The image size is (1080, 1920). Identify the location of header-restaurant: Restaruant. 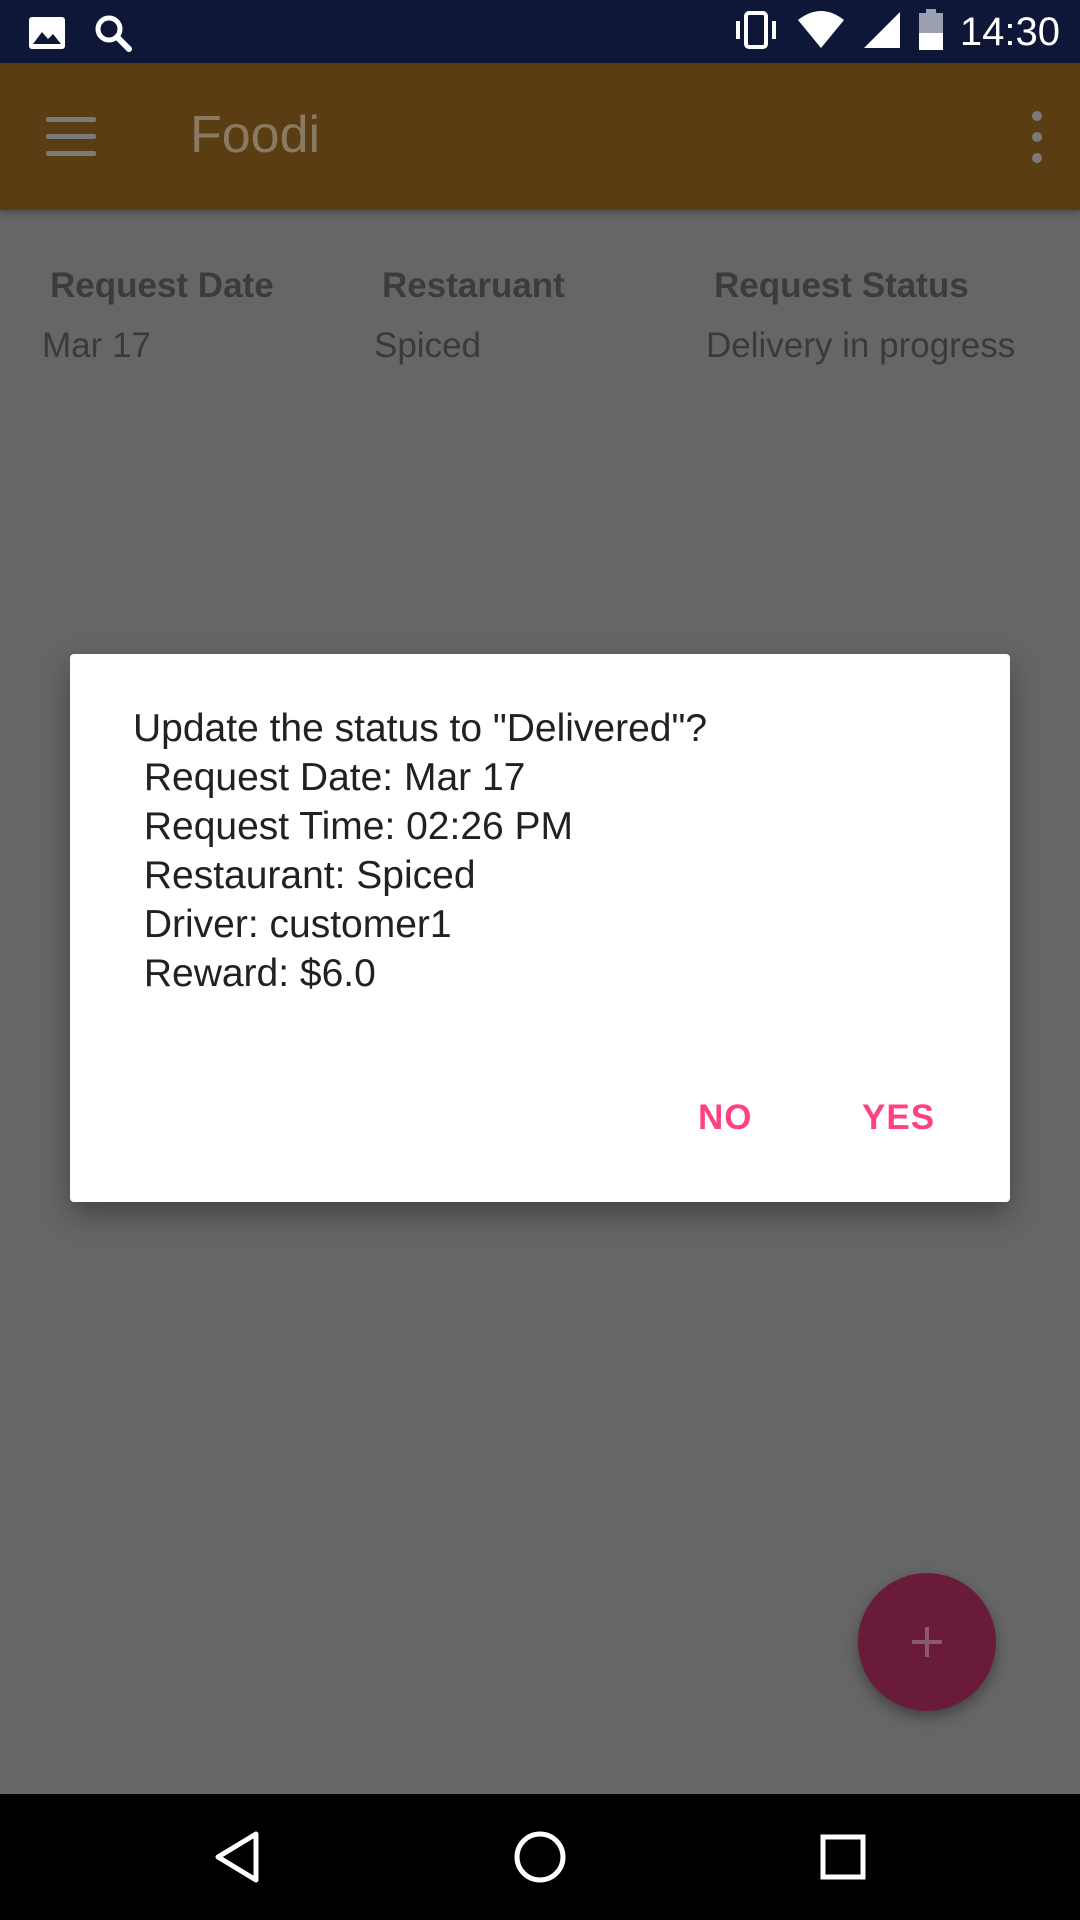
(473, 285).